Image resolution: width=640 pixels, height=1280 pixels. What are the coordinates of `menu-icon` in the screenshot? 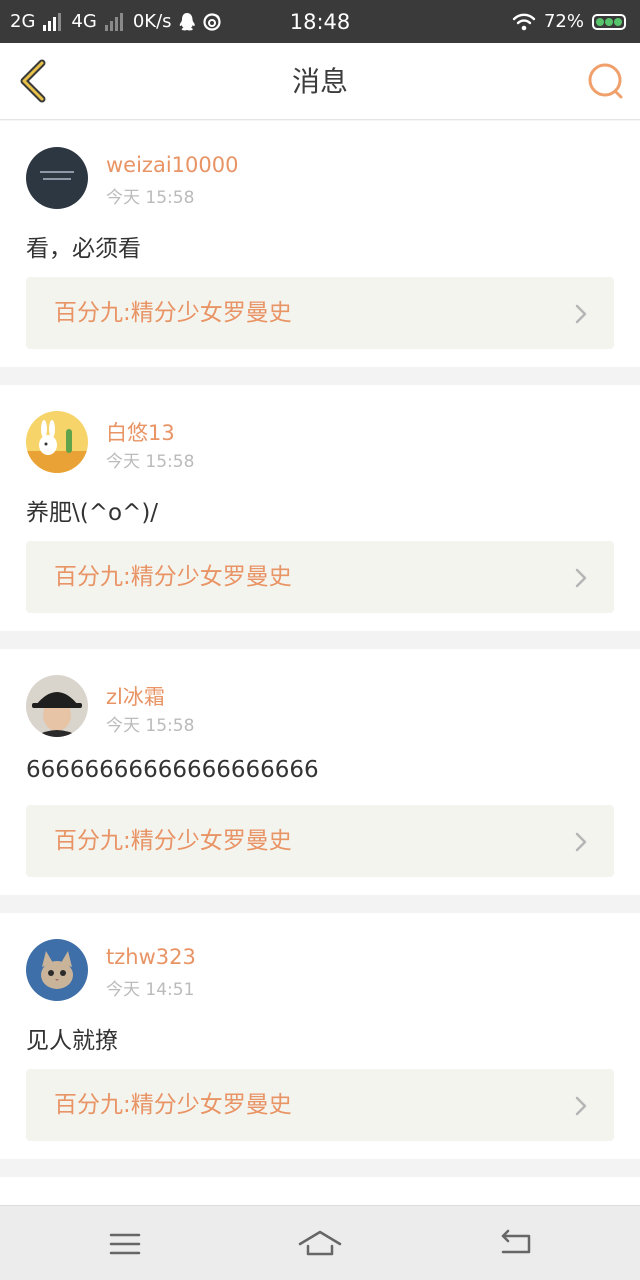 It's located at (125, 1244).